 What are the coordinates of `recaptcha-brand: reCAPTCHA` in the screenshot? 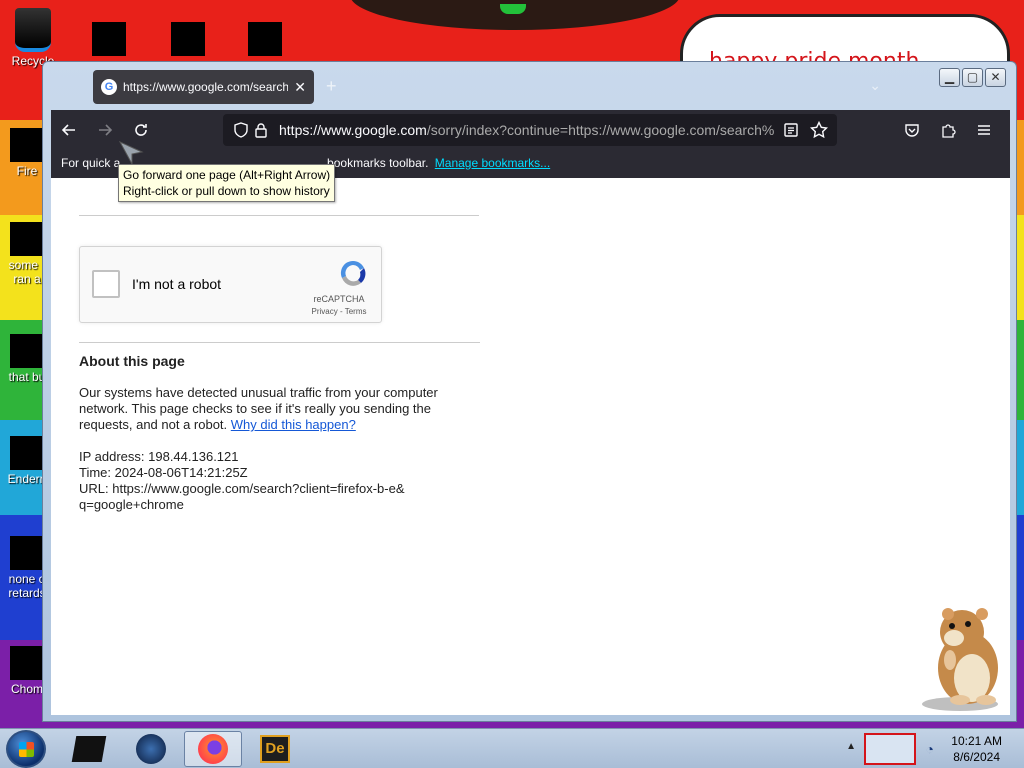 It's located at (339, 299).